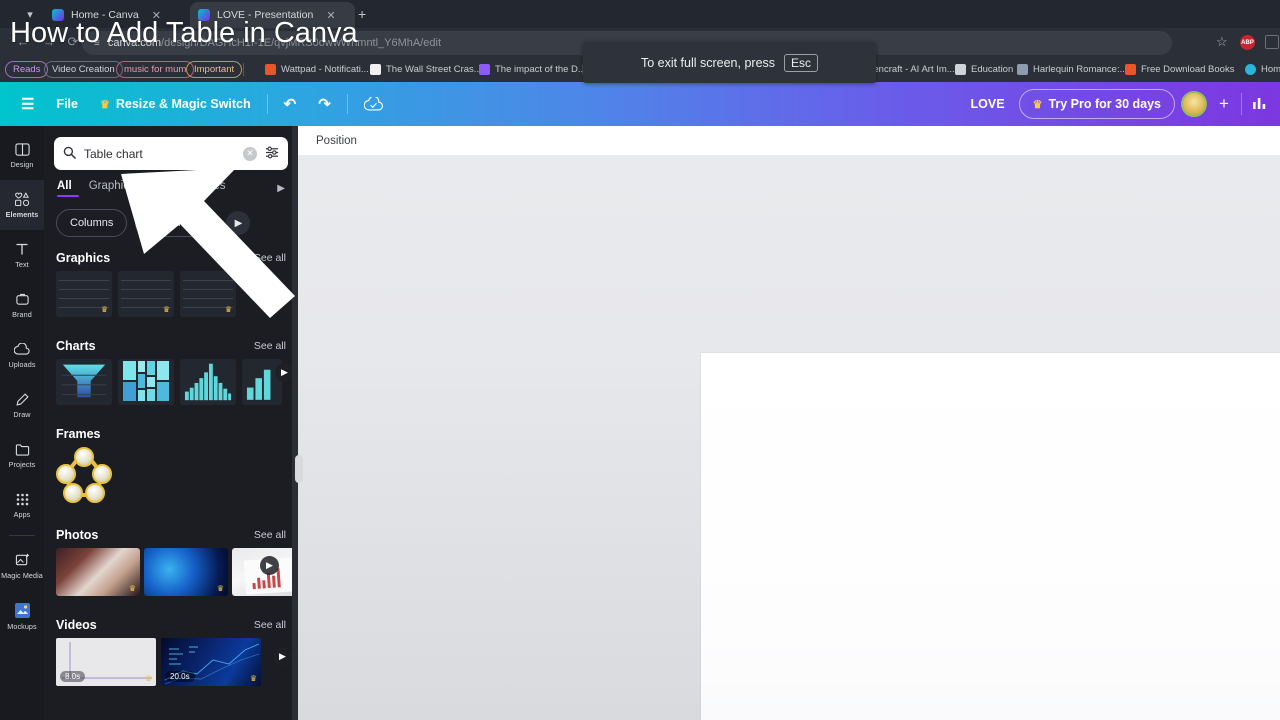 The width and height of the screenshot is (1280, 720). I want to click on sidebar-item-label: Elements, so click(22, 214).